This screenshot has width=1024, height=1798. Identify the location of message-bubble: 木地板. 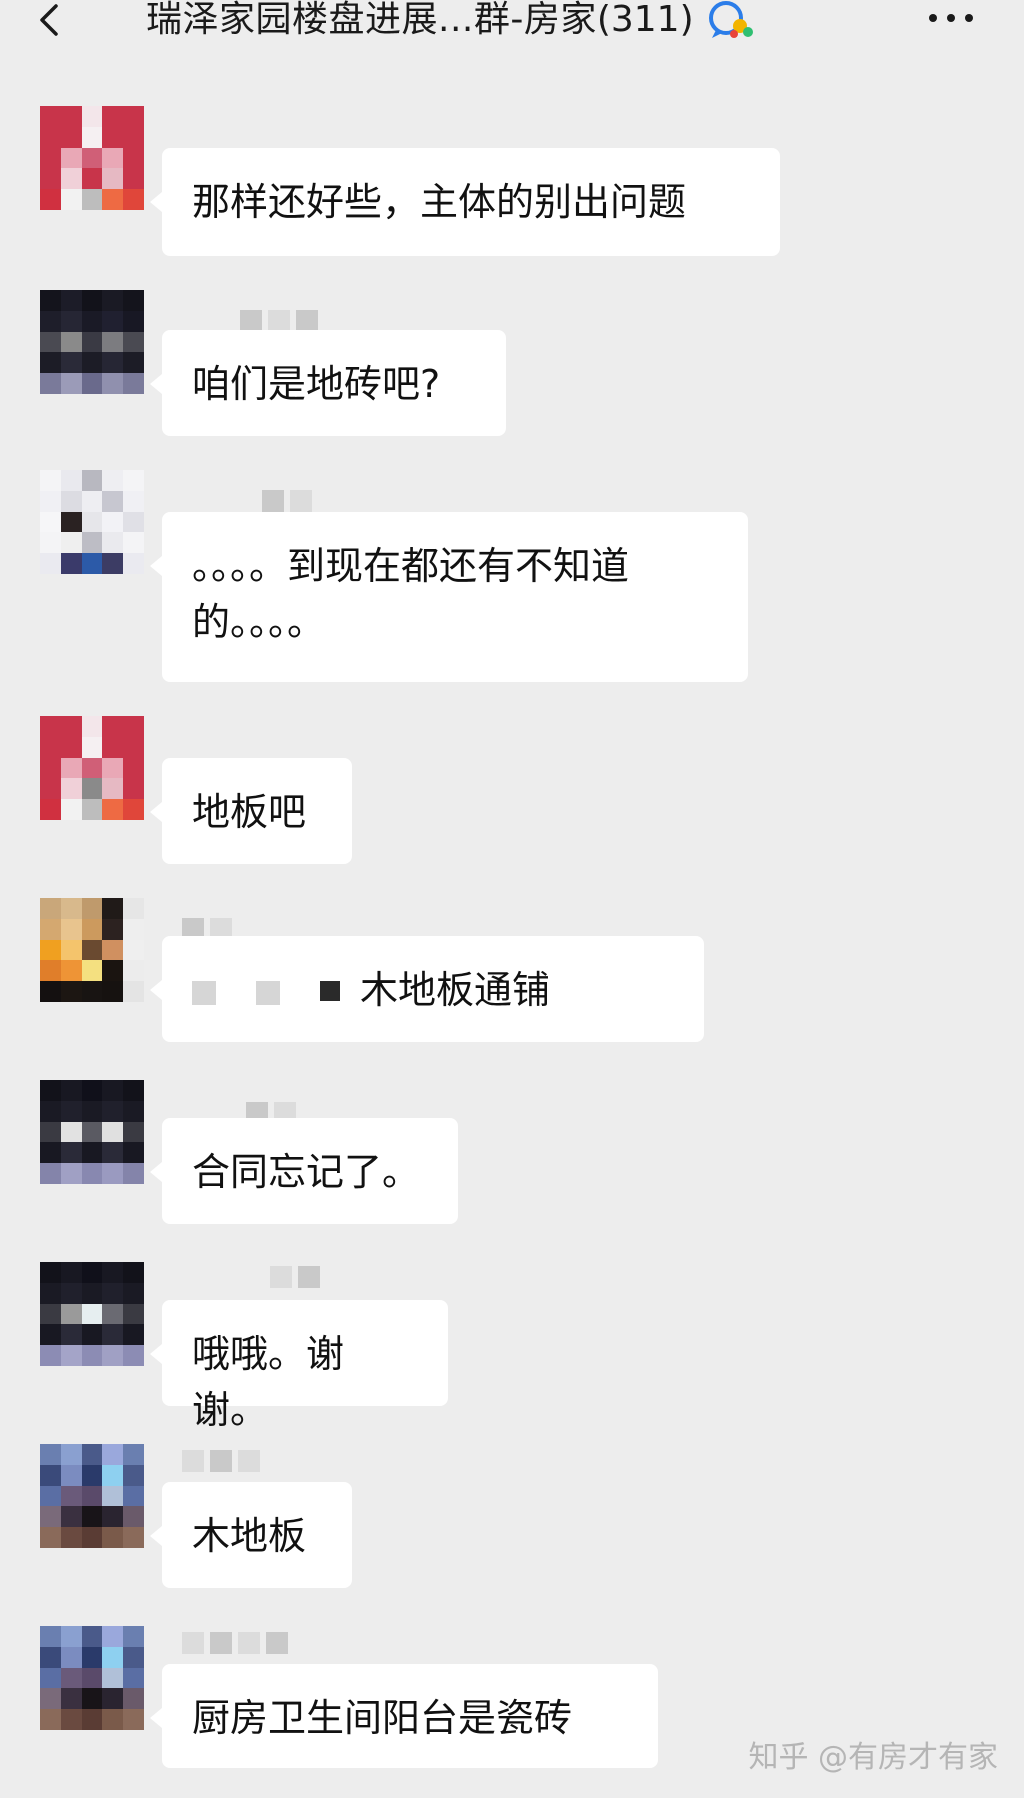
(251, 1535).